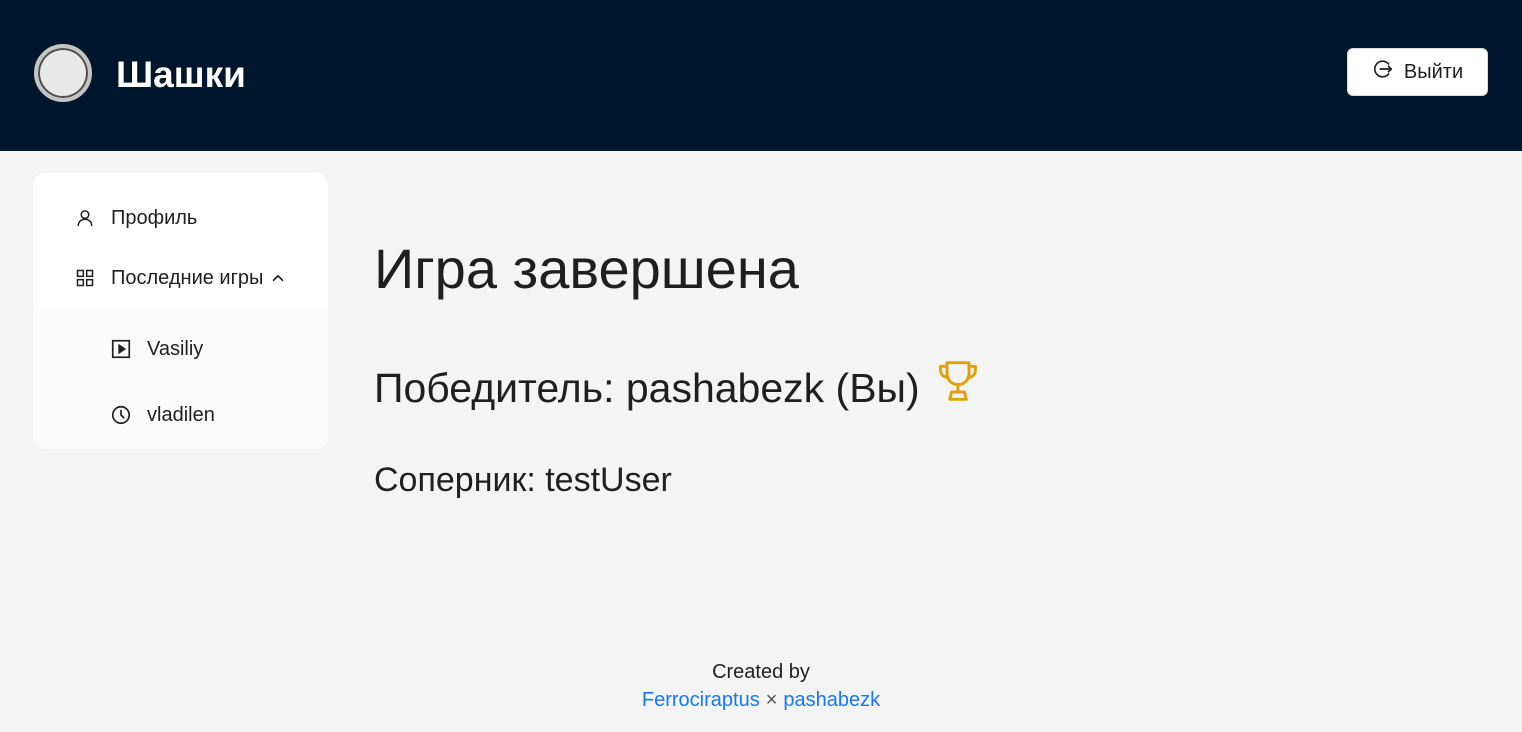 The image size is (1522, 732). What do you see at coordinates (175, 348) in the screenshot?
I see `game-item-label: Vasiliy` at bounding box center [175, 348].